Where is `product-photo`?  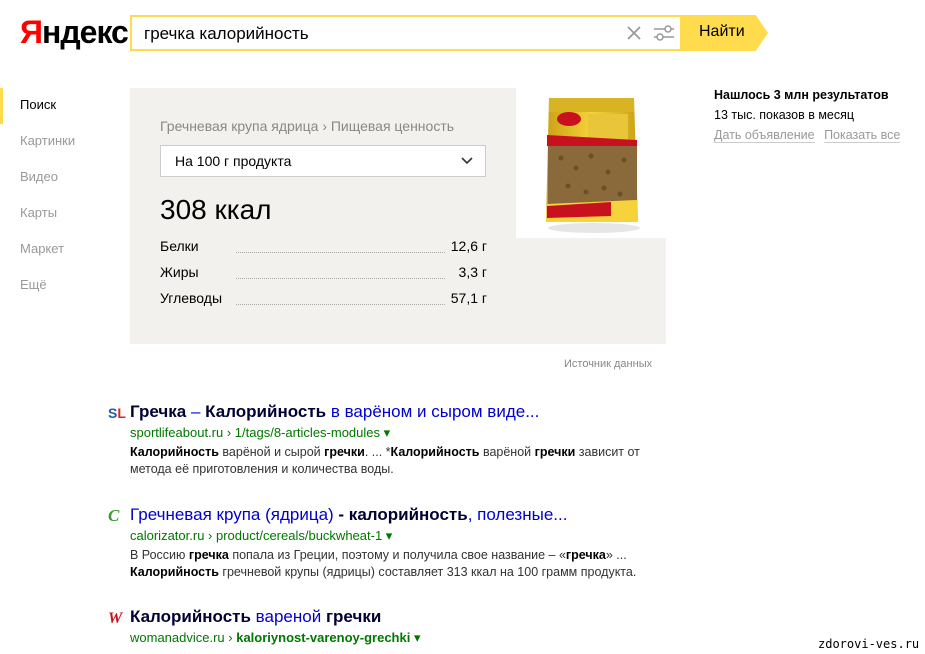 product-photo is located at coordinates (591, 163).